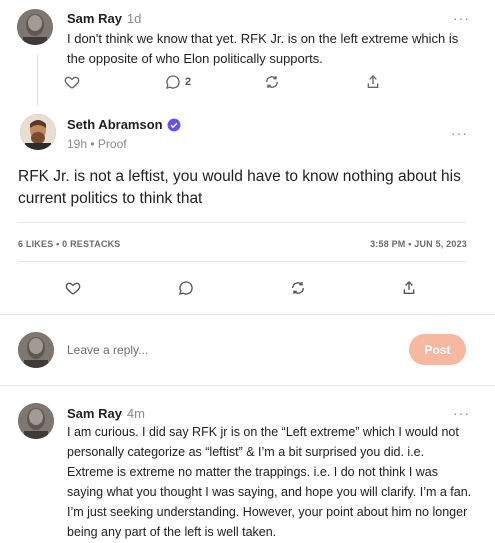 The height and width of the screenshot is (543, 495). Describe the element at coordinates (188, 82) in the screenshot. I see `reply-count: 2` at that location.